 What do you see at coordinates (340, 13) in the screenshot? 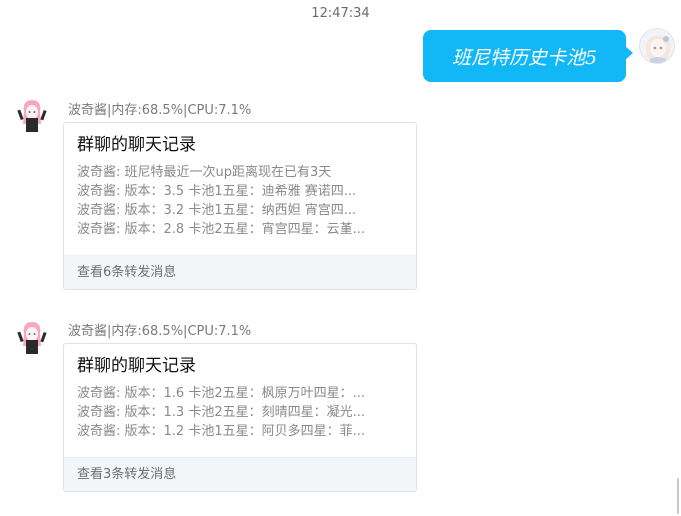
I see `message-timestamp: 12:47:34` at bounding box center [340, 13].